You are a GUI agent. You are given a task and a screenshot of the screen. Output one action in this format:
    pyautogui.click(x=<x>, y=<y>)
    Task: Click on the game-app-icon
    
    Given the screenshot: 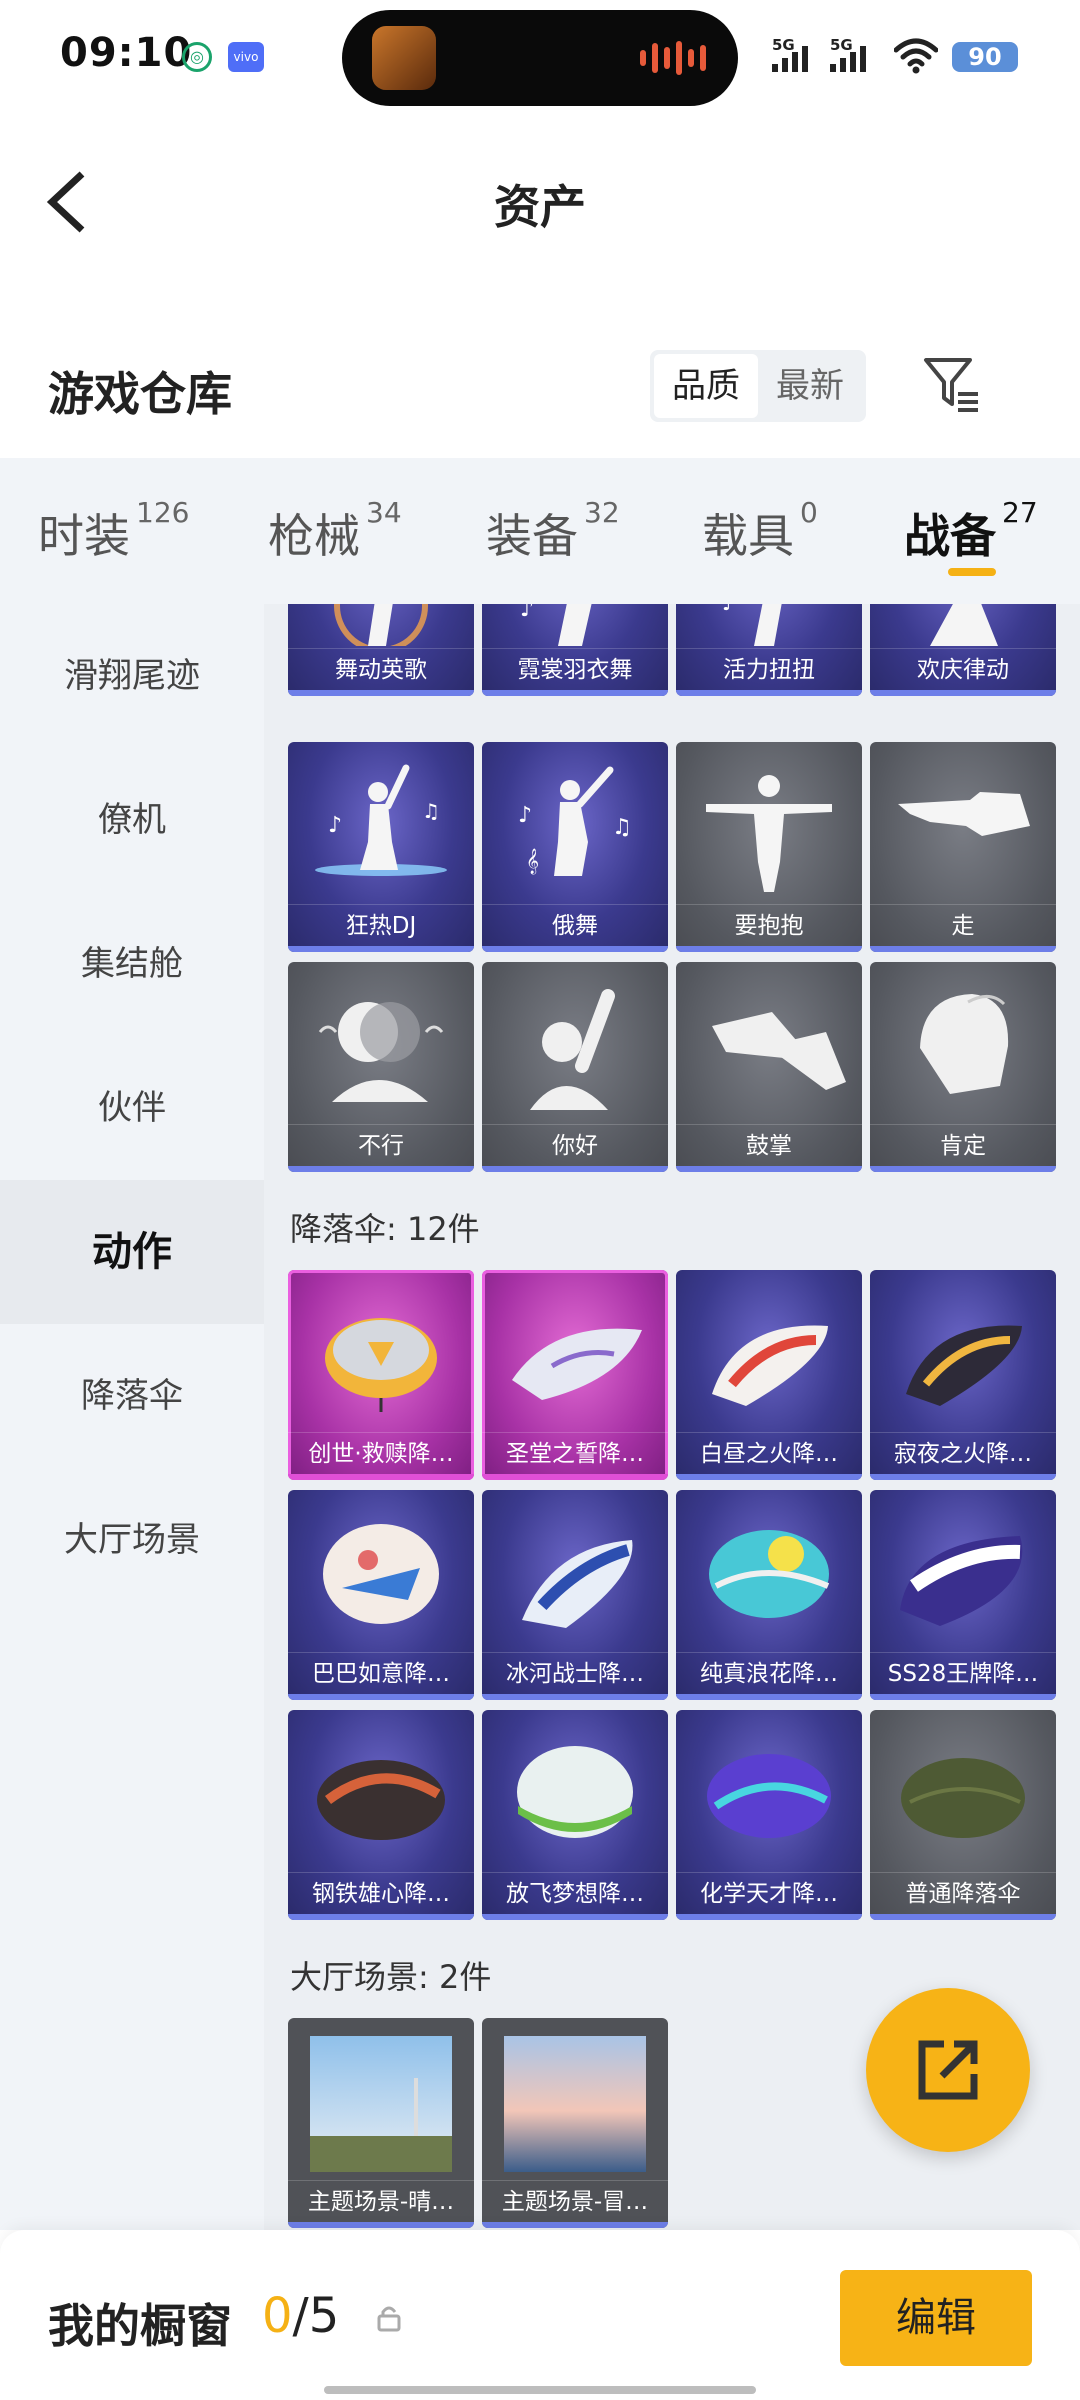 What is the action you would take?
    pyautogui.click(x=404, y=58)
    